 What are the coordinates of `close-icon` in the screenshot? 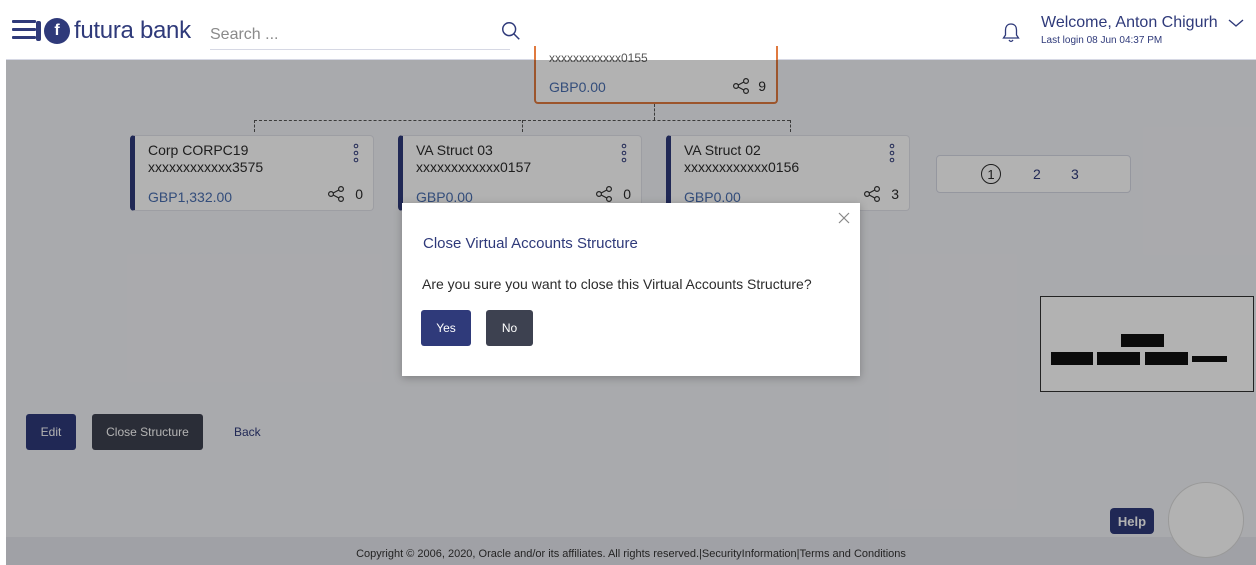 It's located at (844, 218).